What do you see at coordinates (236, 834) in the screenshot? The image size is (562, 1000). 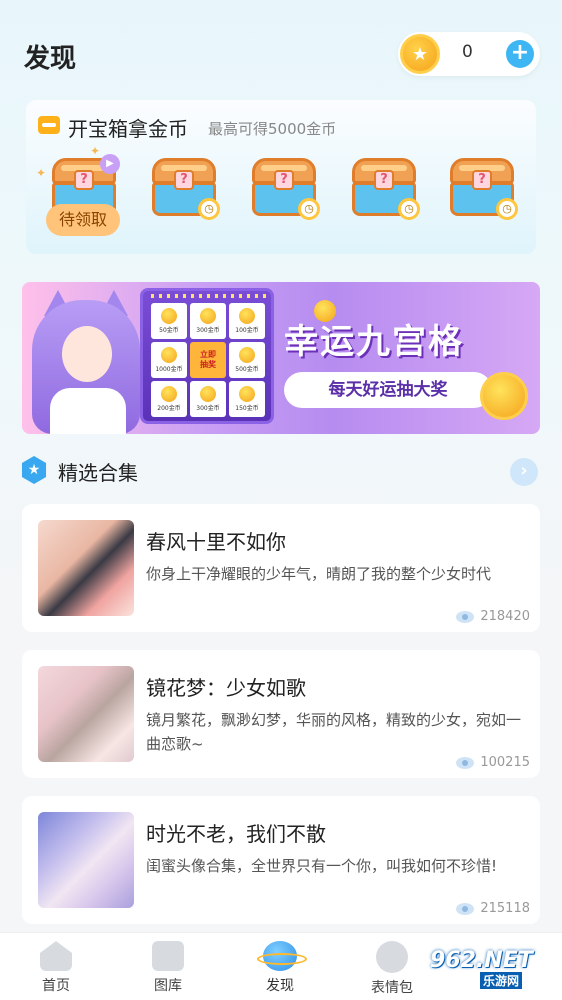 I see `collection-title: 时光不老，我们不散` at bounding box center [236, 834].